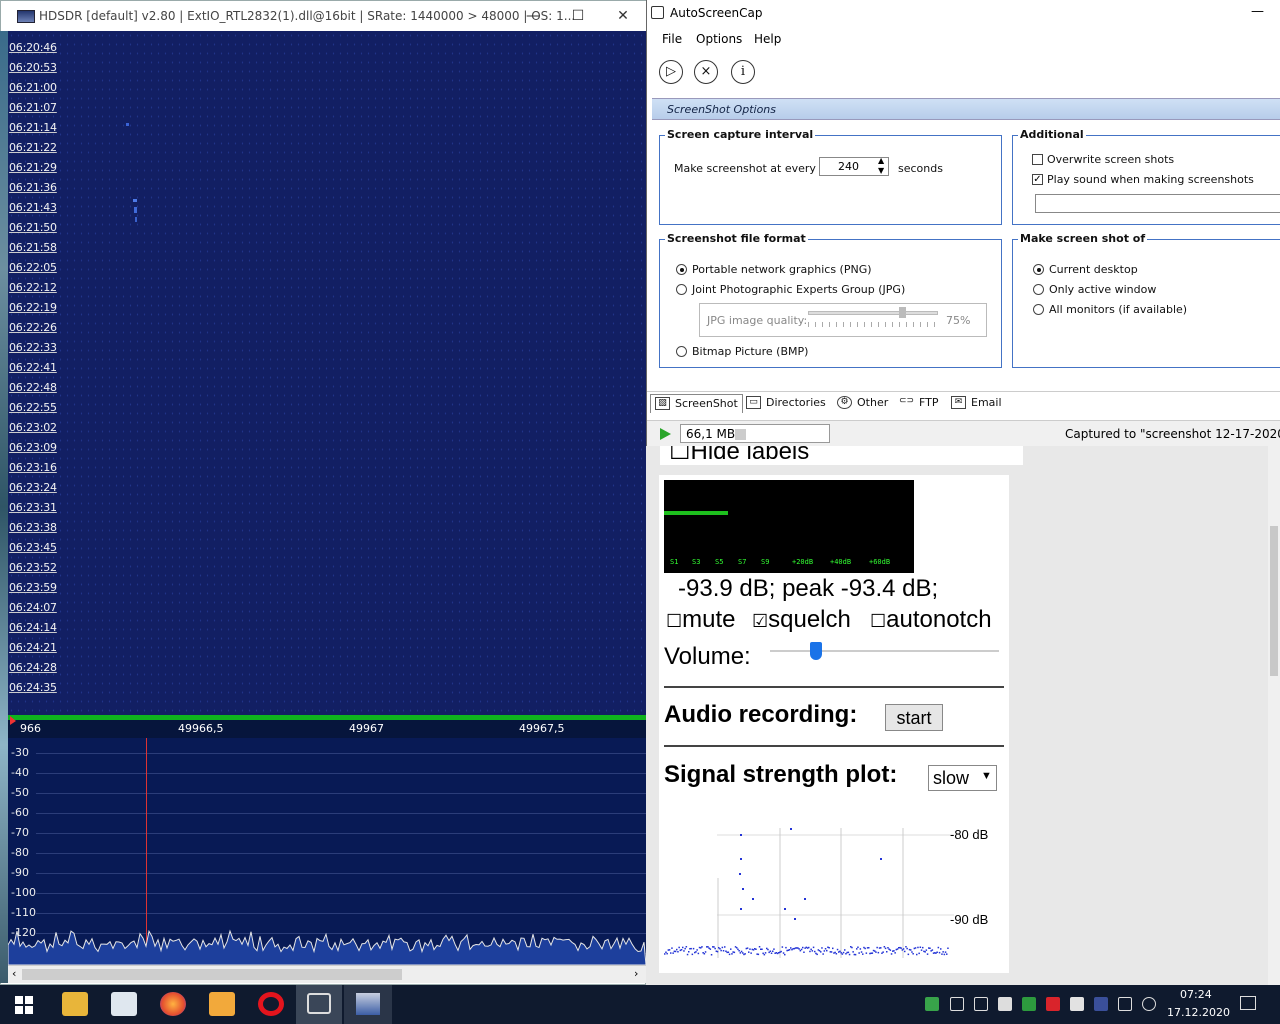 Image resolution: width=1280 pixels, height=1024 pixels. Describe the element at coordinates (368, 1004) in the screenshot. I see `taskbar-hdsdr-app` at that location.